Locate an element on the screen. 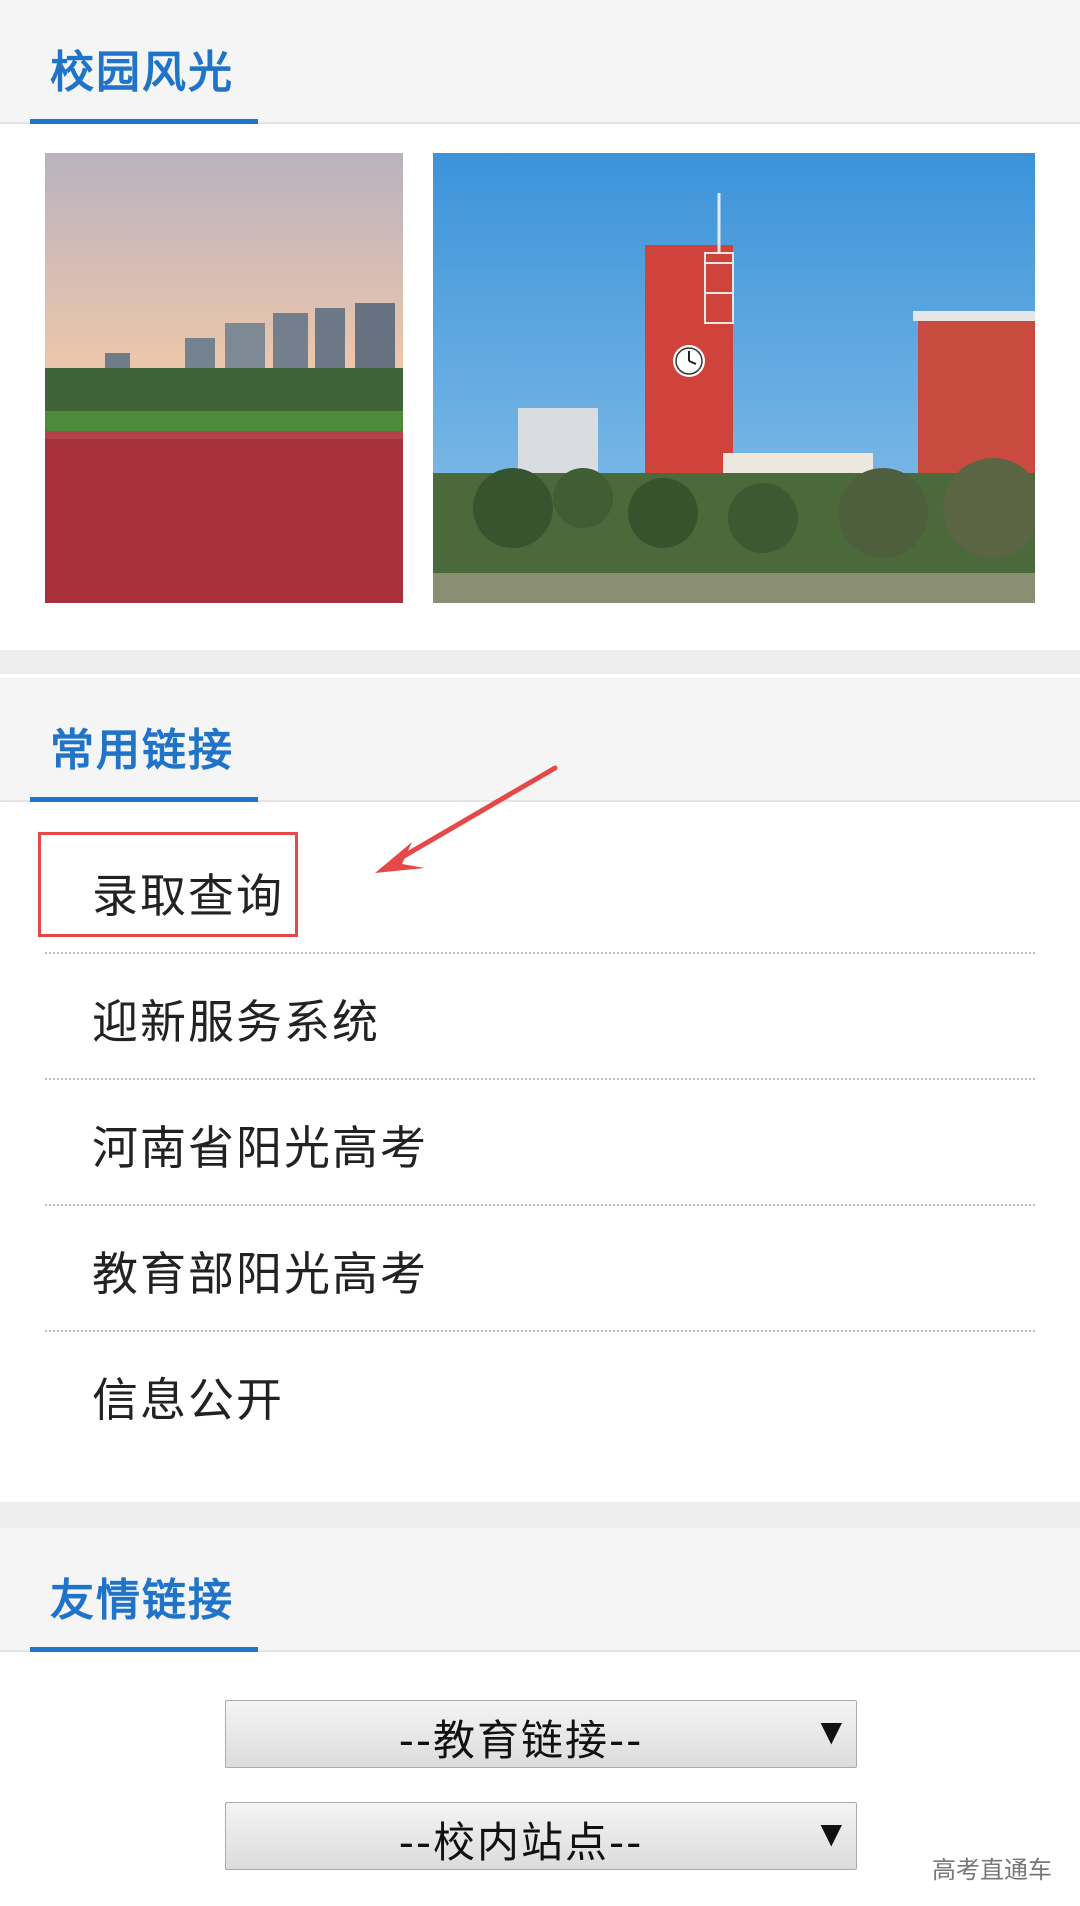 The image size is (1080, 1906). friend-links-title: 友情链接 is located at coordinates (142, 1600).